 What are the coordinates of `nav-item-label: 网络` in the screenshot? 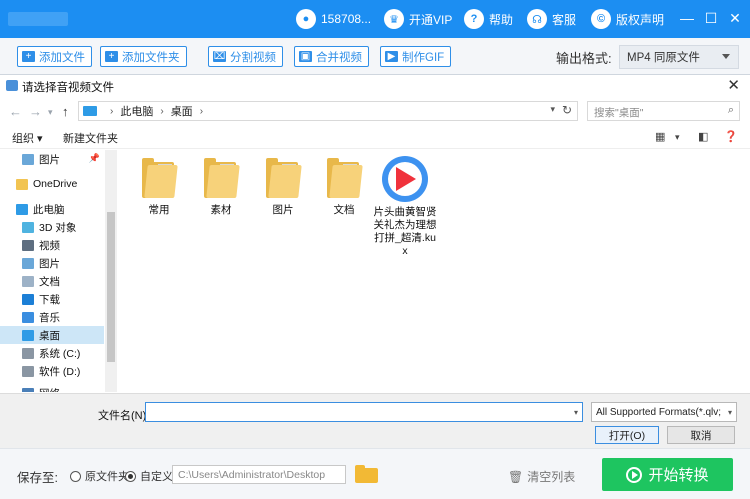 It's located at (49, 389).